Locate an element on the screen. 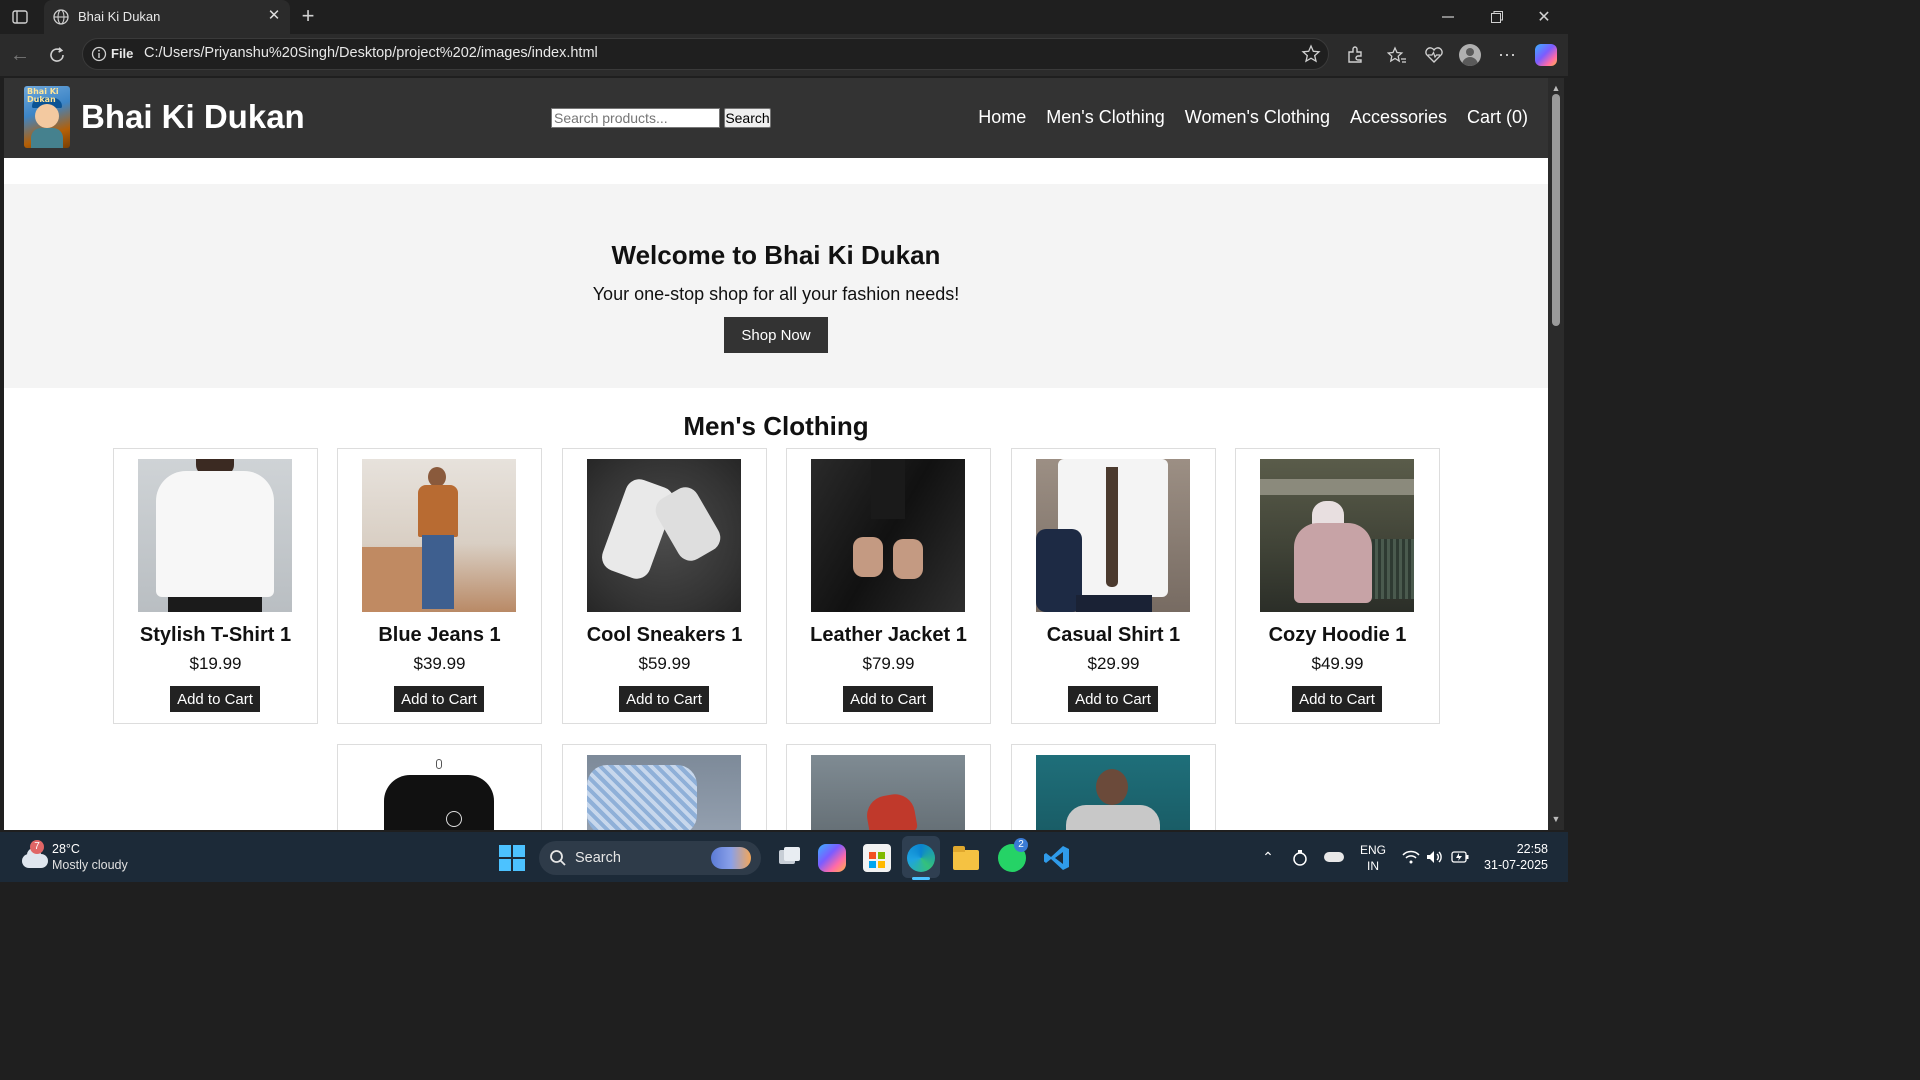  tab-title: Bhai Ki Dukan is located at coordinates (119, 16).